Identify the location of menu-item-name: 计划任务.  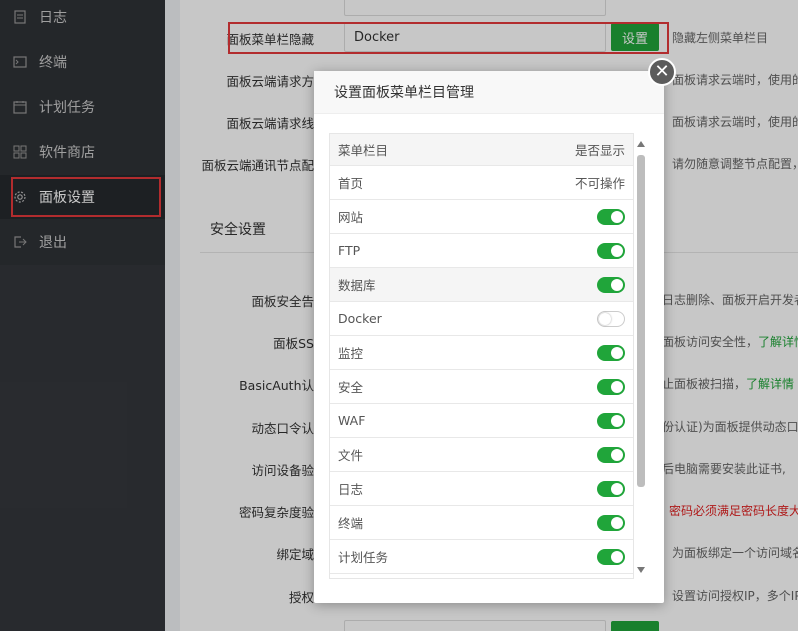
(363, 557).